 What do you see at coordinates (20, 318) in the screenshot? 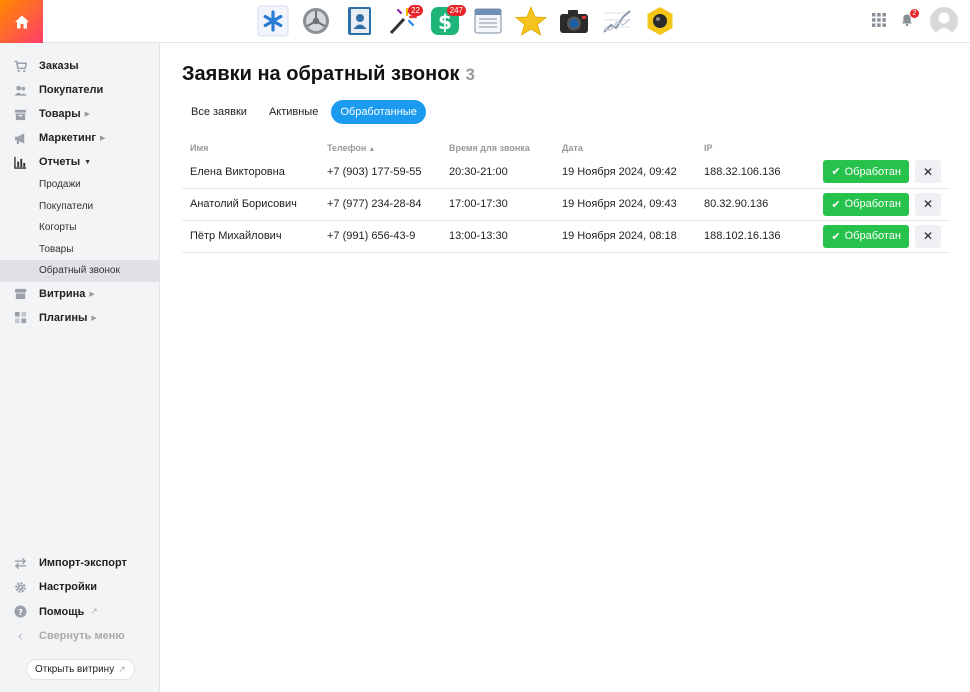
I see `plugins-icon` at bounding box center [20, 318].